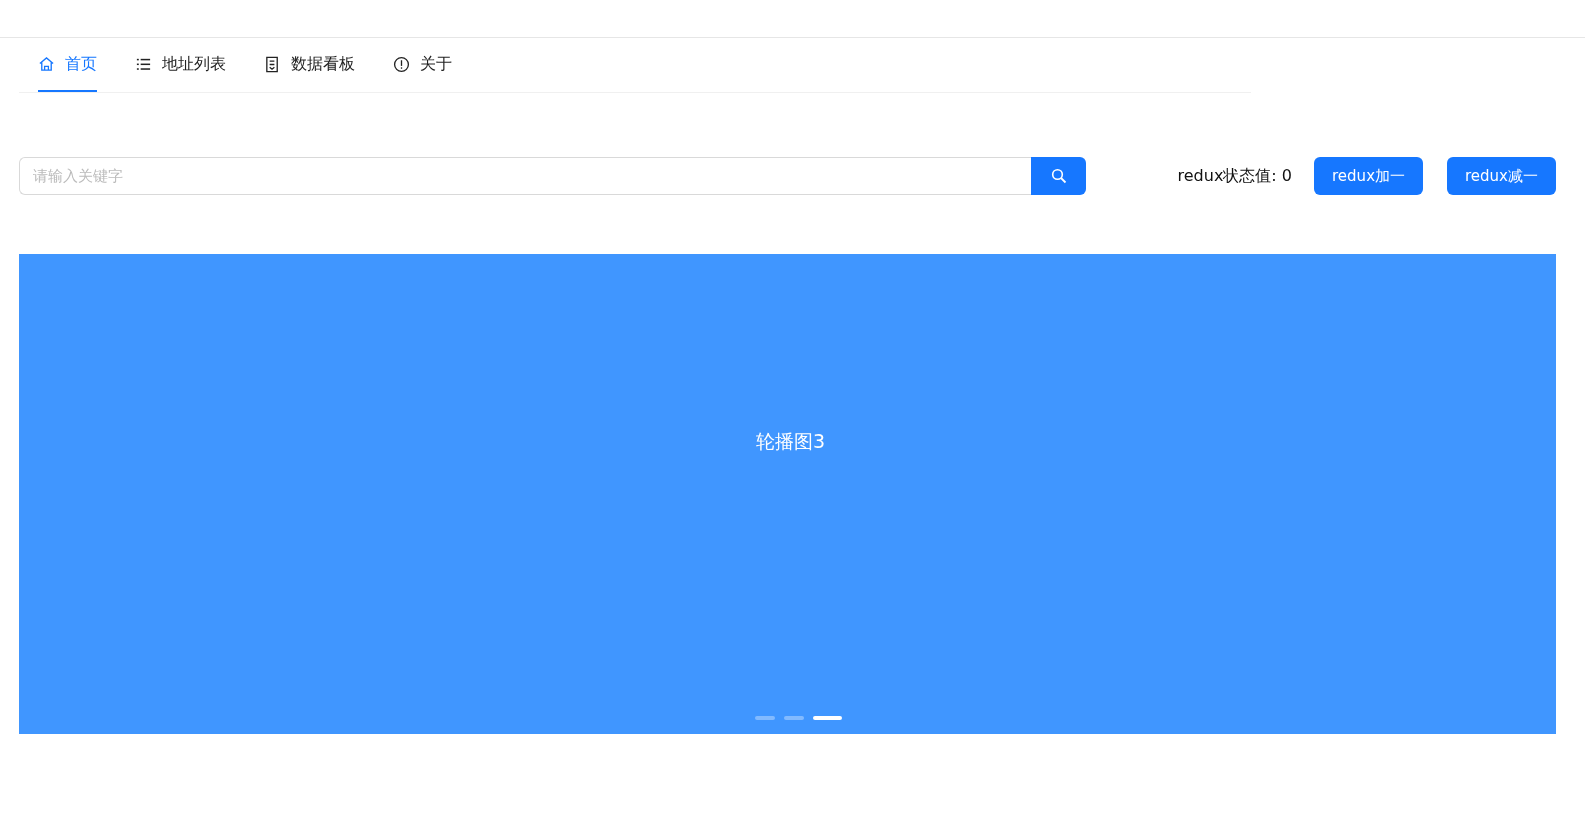 Image resolution: width=1585 pixels, height=828 pixels. I want to click on nav-tab: 地址列表, so click(180, 65).